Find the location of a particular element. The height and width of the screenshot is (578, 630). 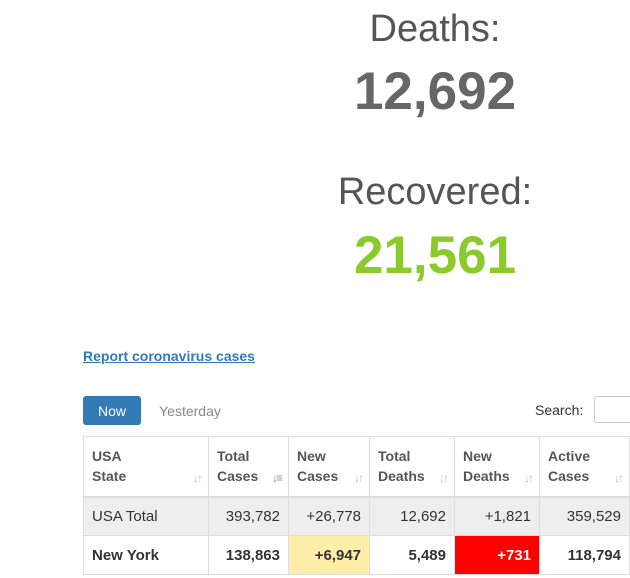

recovered-count: 21,561 is located at coordinates (435, 255).